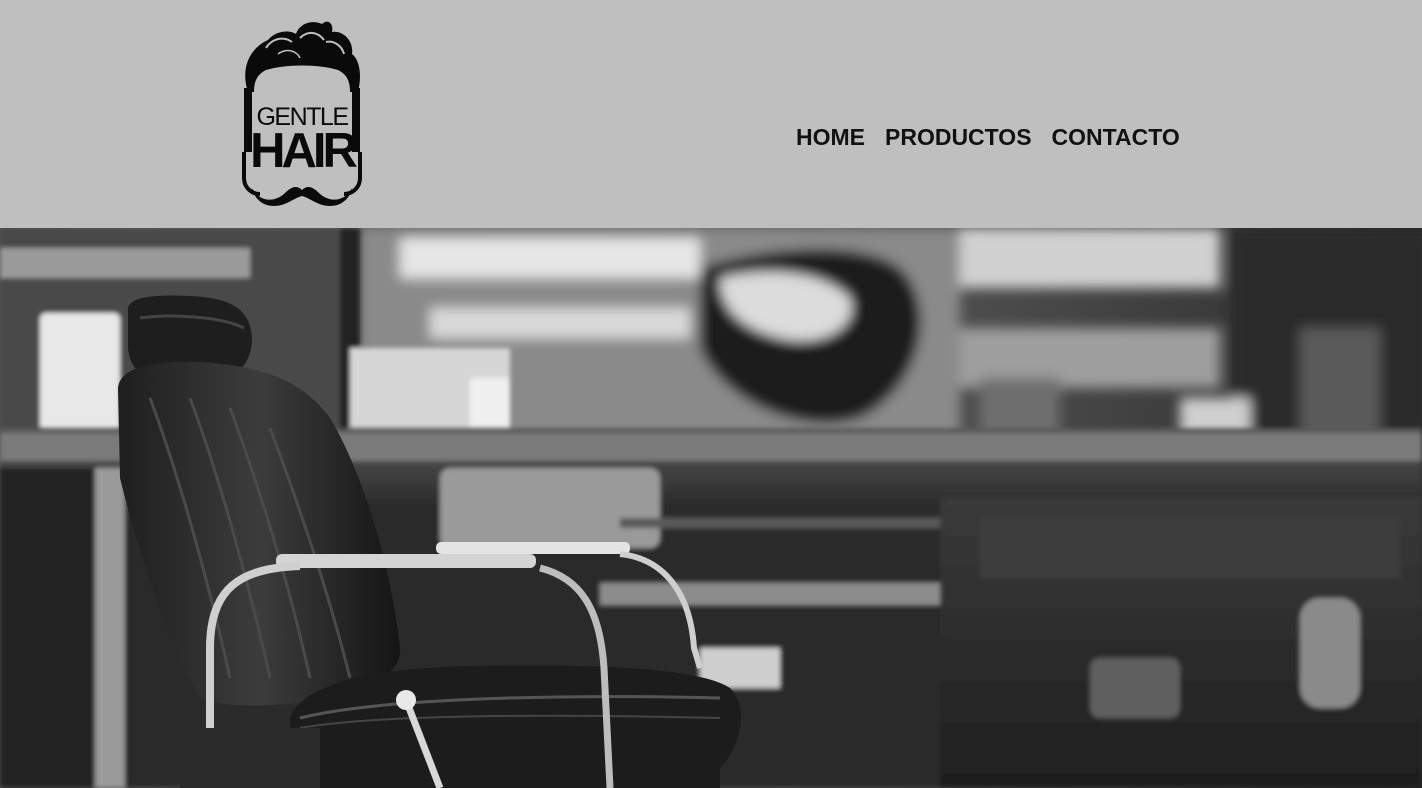  I want to click on nav-item-contacto: CONTACTO, so click(1116, 137).